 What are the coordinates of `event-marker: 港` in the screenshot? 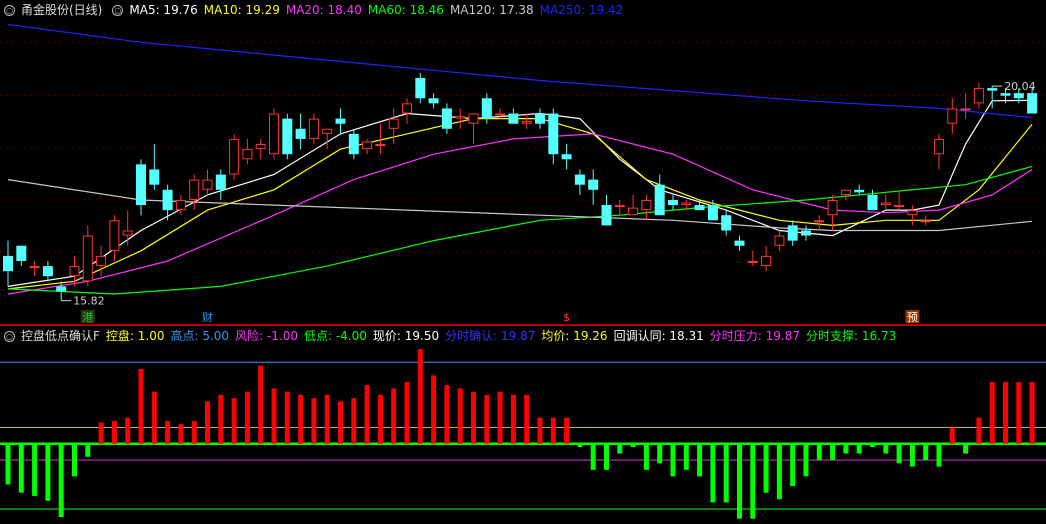 It's located at (87, 317).